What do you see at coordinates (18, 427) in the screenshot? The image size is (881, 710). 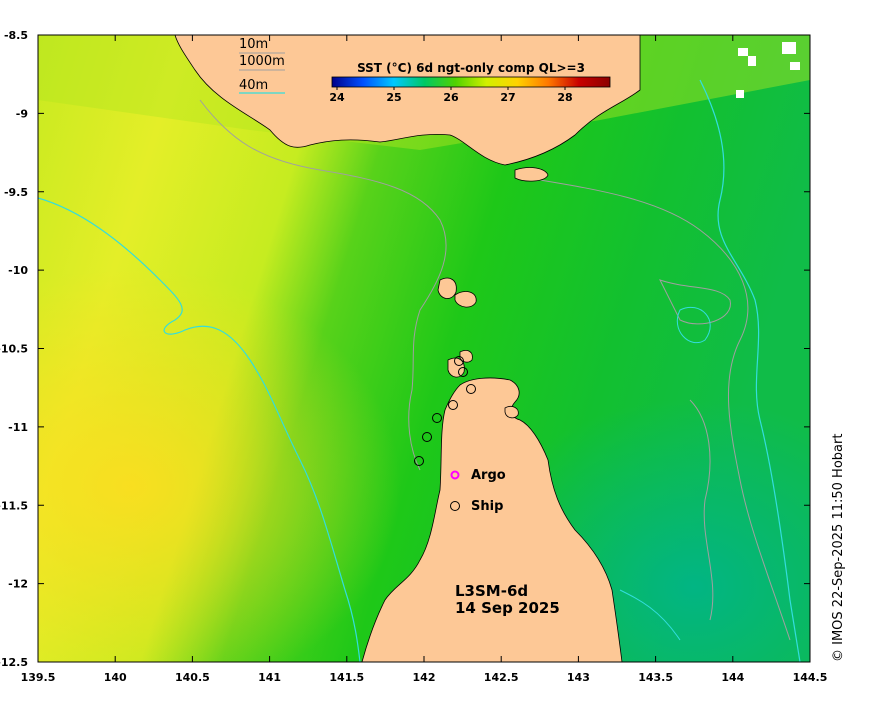 I see `y-tick-label: -11` at bounding box center [18, 427].